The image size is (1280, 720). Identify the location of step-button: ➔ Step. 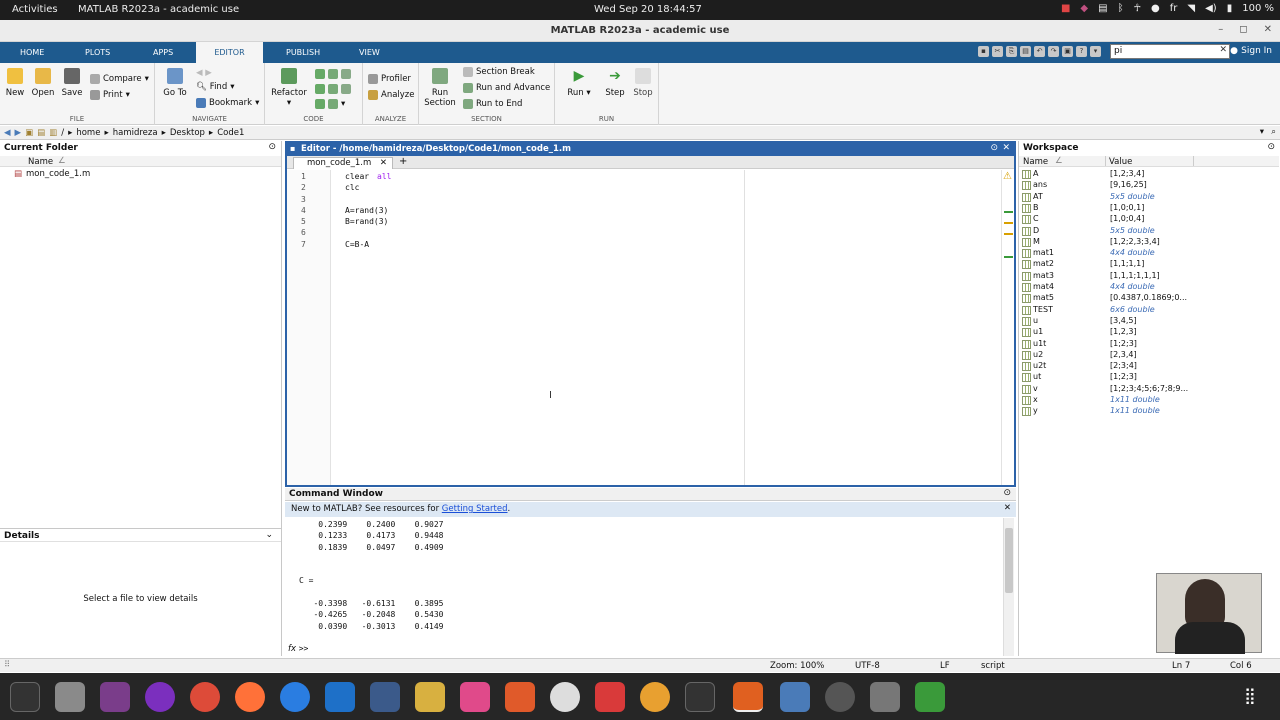
(615, 83).